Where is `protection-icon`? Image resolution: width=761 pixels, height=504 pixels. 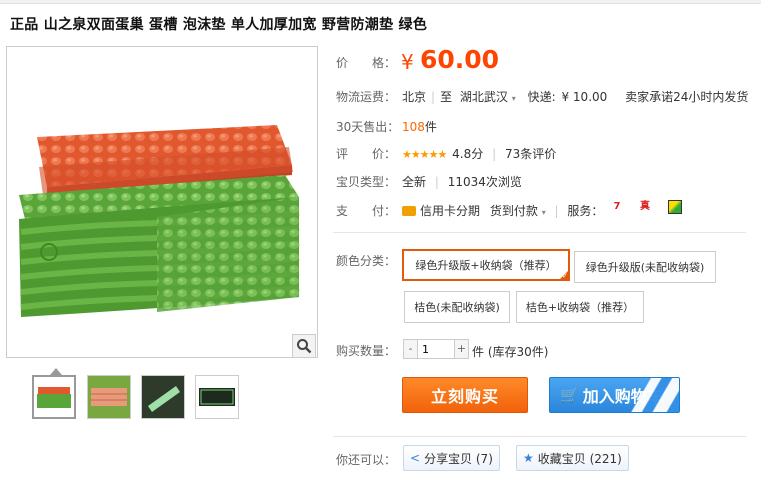 protection-icon is located at coordinates (675, 207).